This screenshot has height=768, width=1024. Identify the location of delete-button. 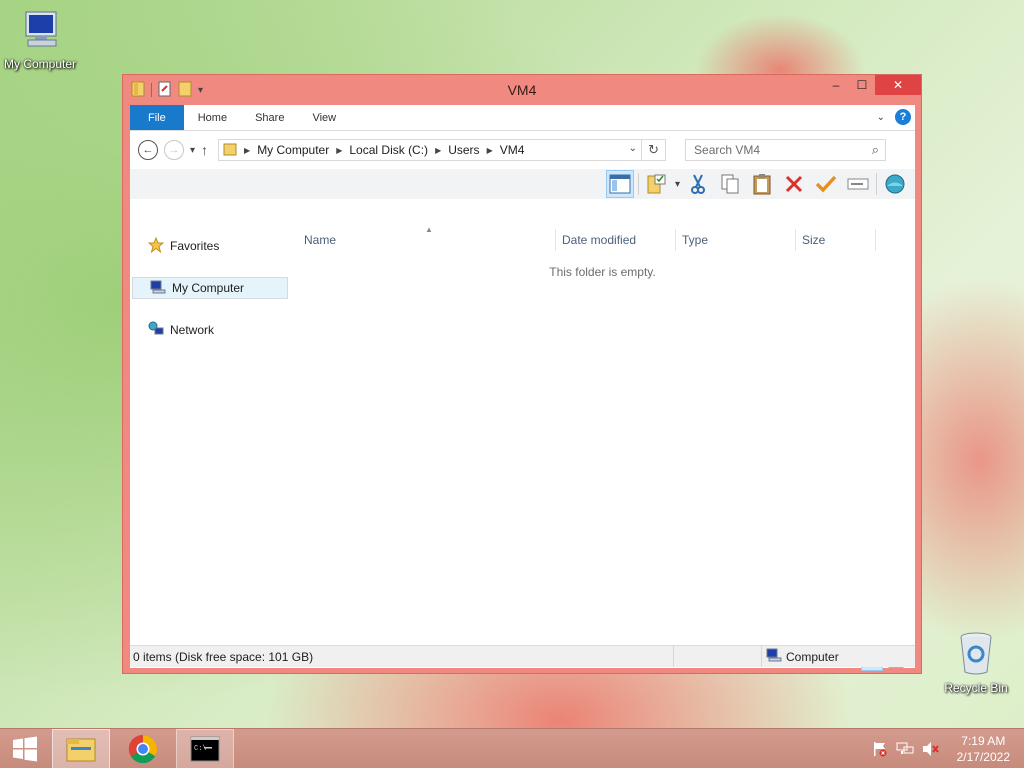
(794, 184).